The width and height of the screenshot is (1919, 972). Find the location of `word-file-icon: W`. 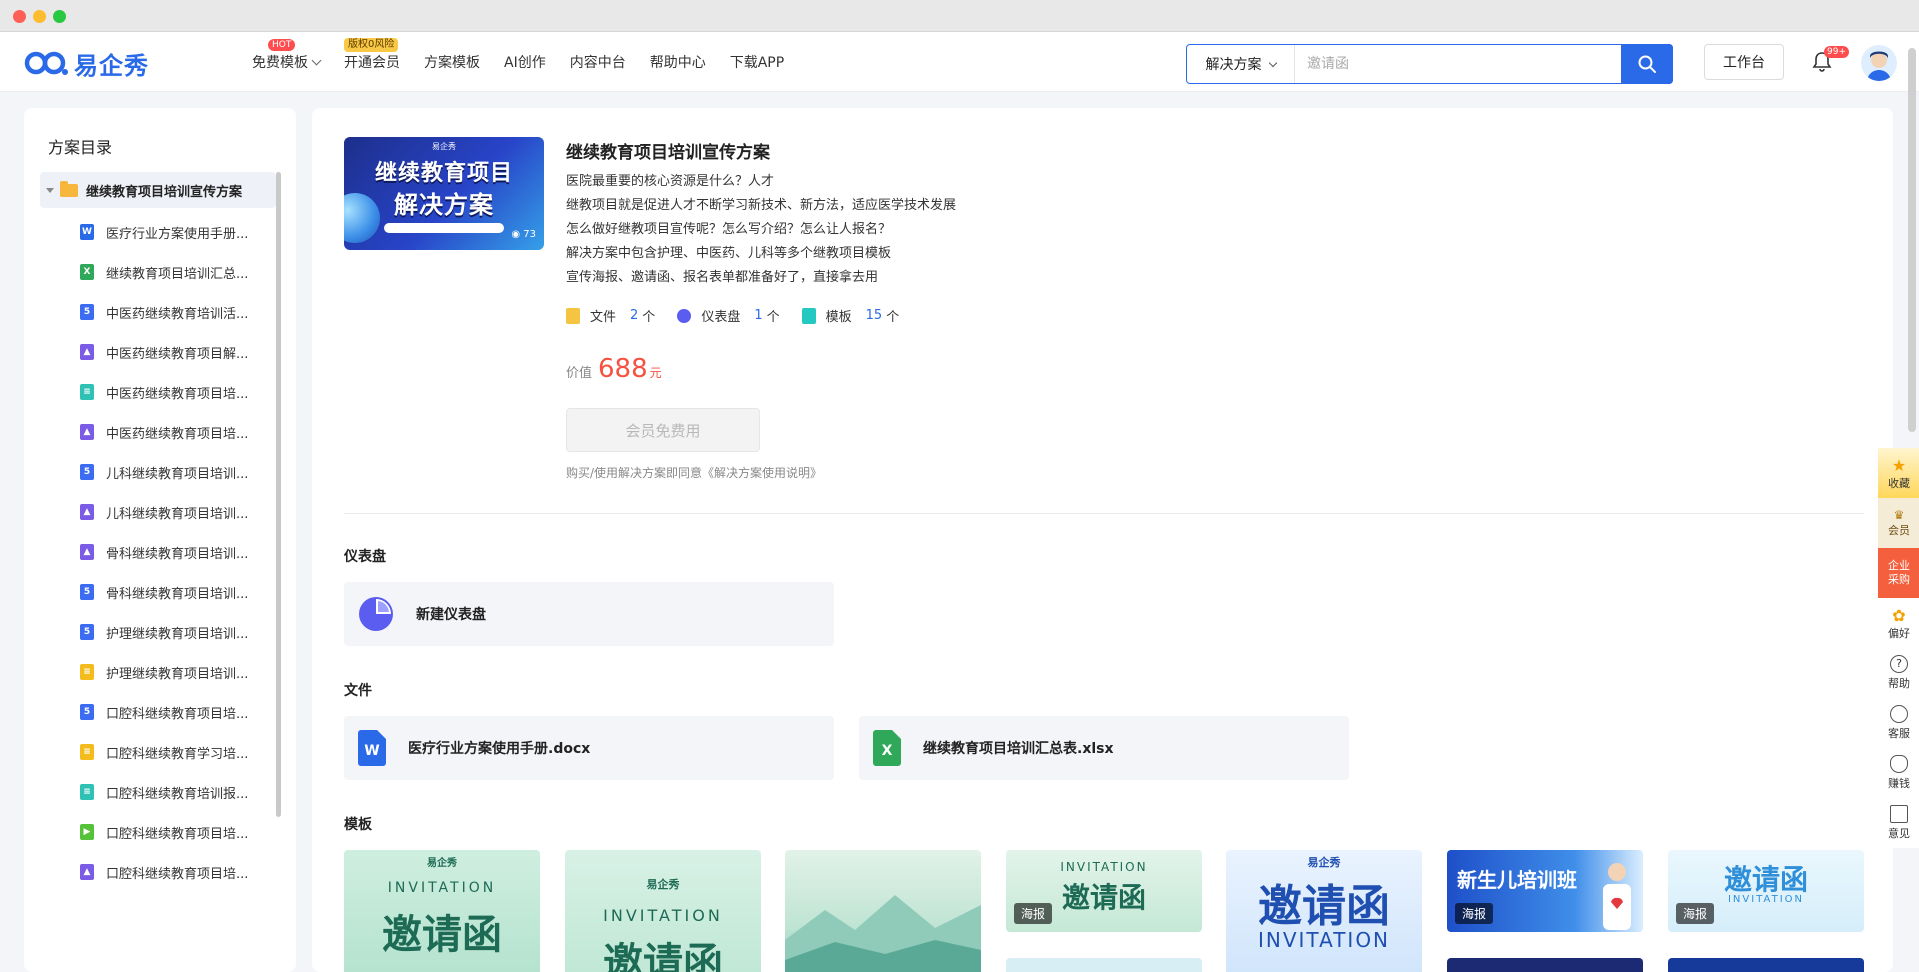

word-file-icon: W is located at coordinates (372, 748).